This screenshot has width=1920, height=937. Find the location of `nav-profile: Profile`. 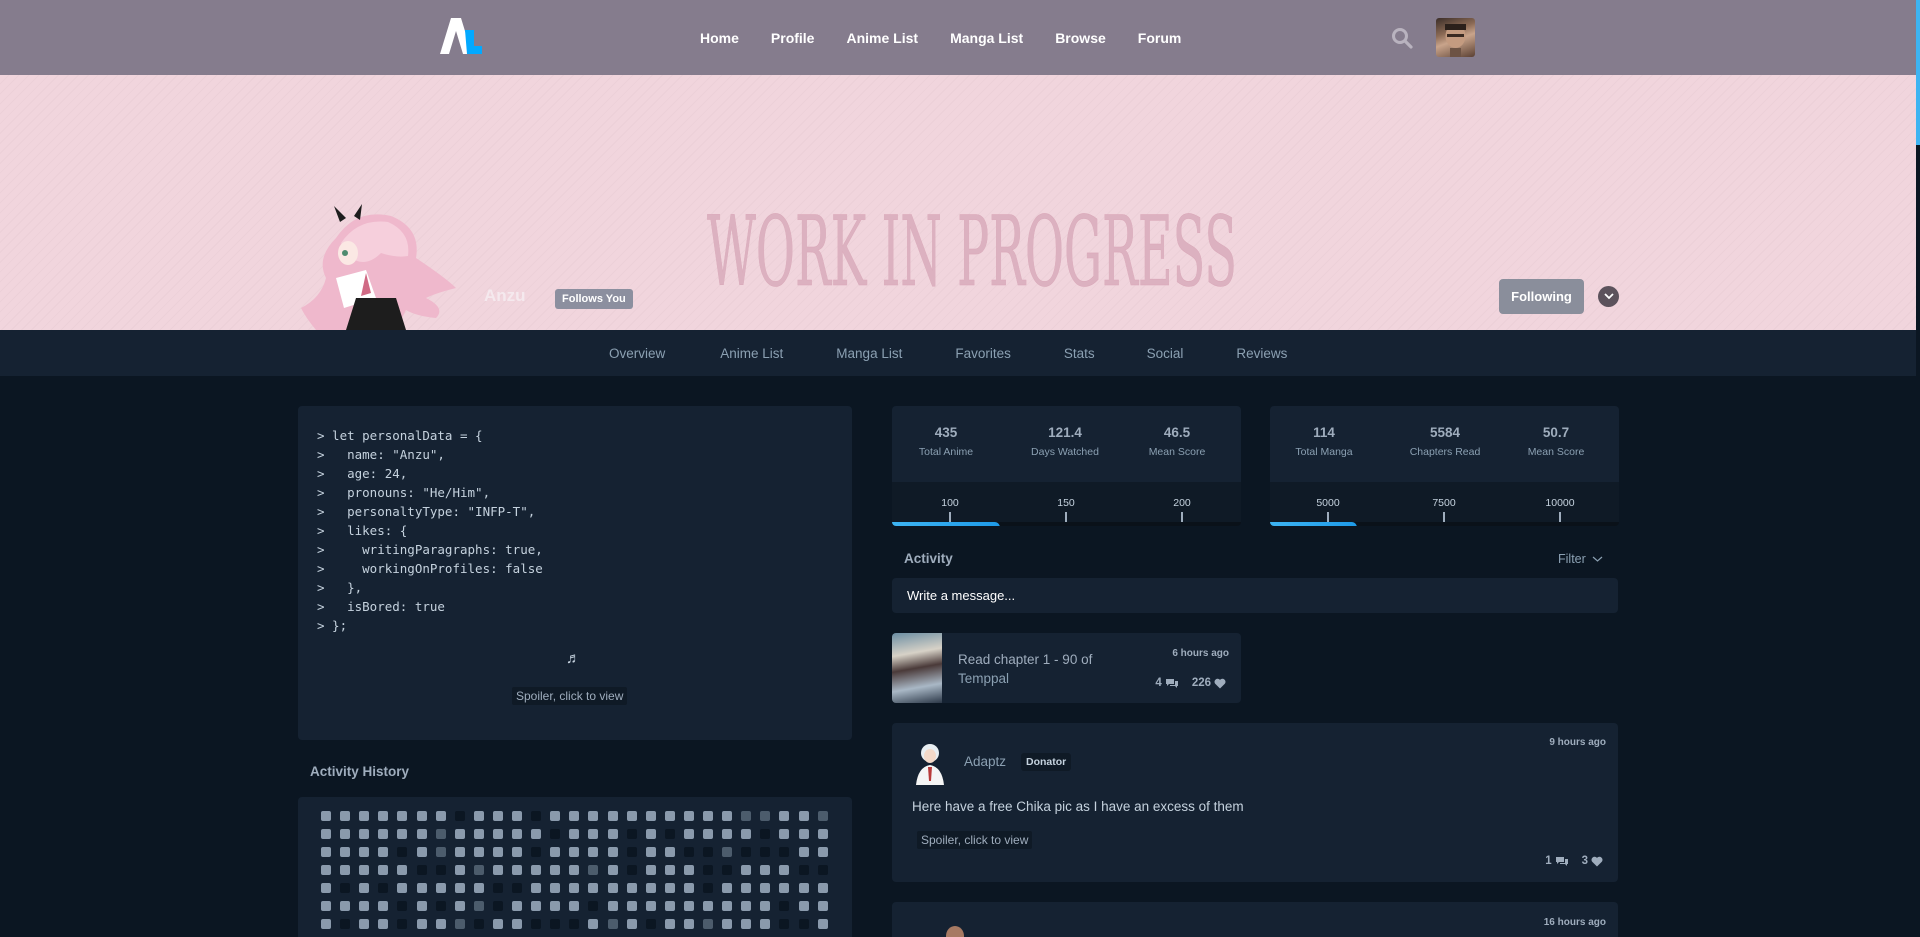

nav-profile: Profile is located at coordinates (793, 38).